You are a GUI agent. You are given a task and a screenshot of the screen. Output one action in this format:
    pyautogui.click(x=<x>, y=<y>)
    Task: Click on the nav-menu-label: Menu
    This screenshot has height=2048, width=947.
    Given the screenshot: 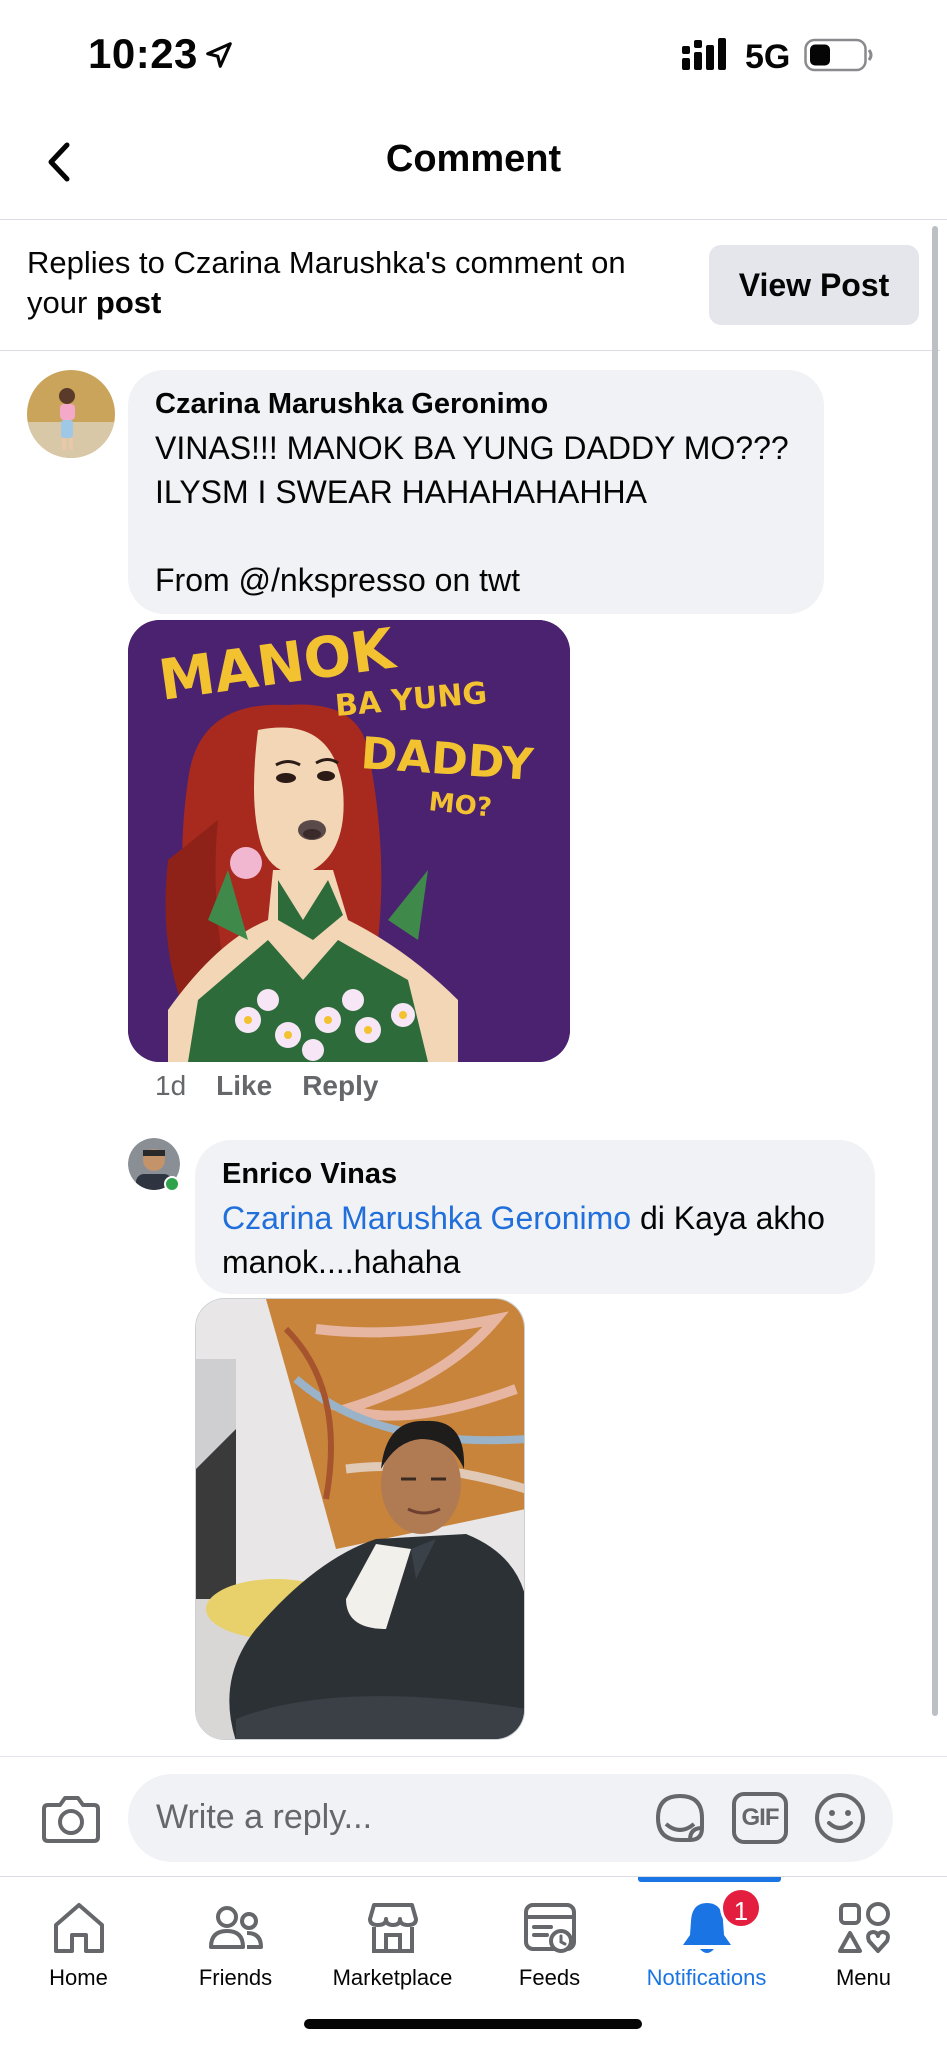 What is the action you would take?
    pyautogui.click(x=863, y=1977)
    